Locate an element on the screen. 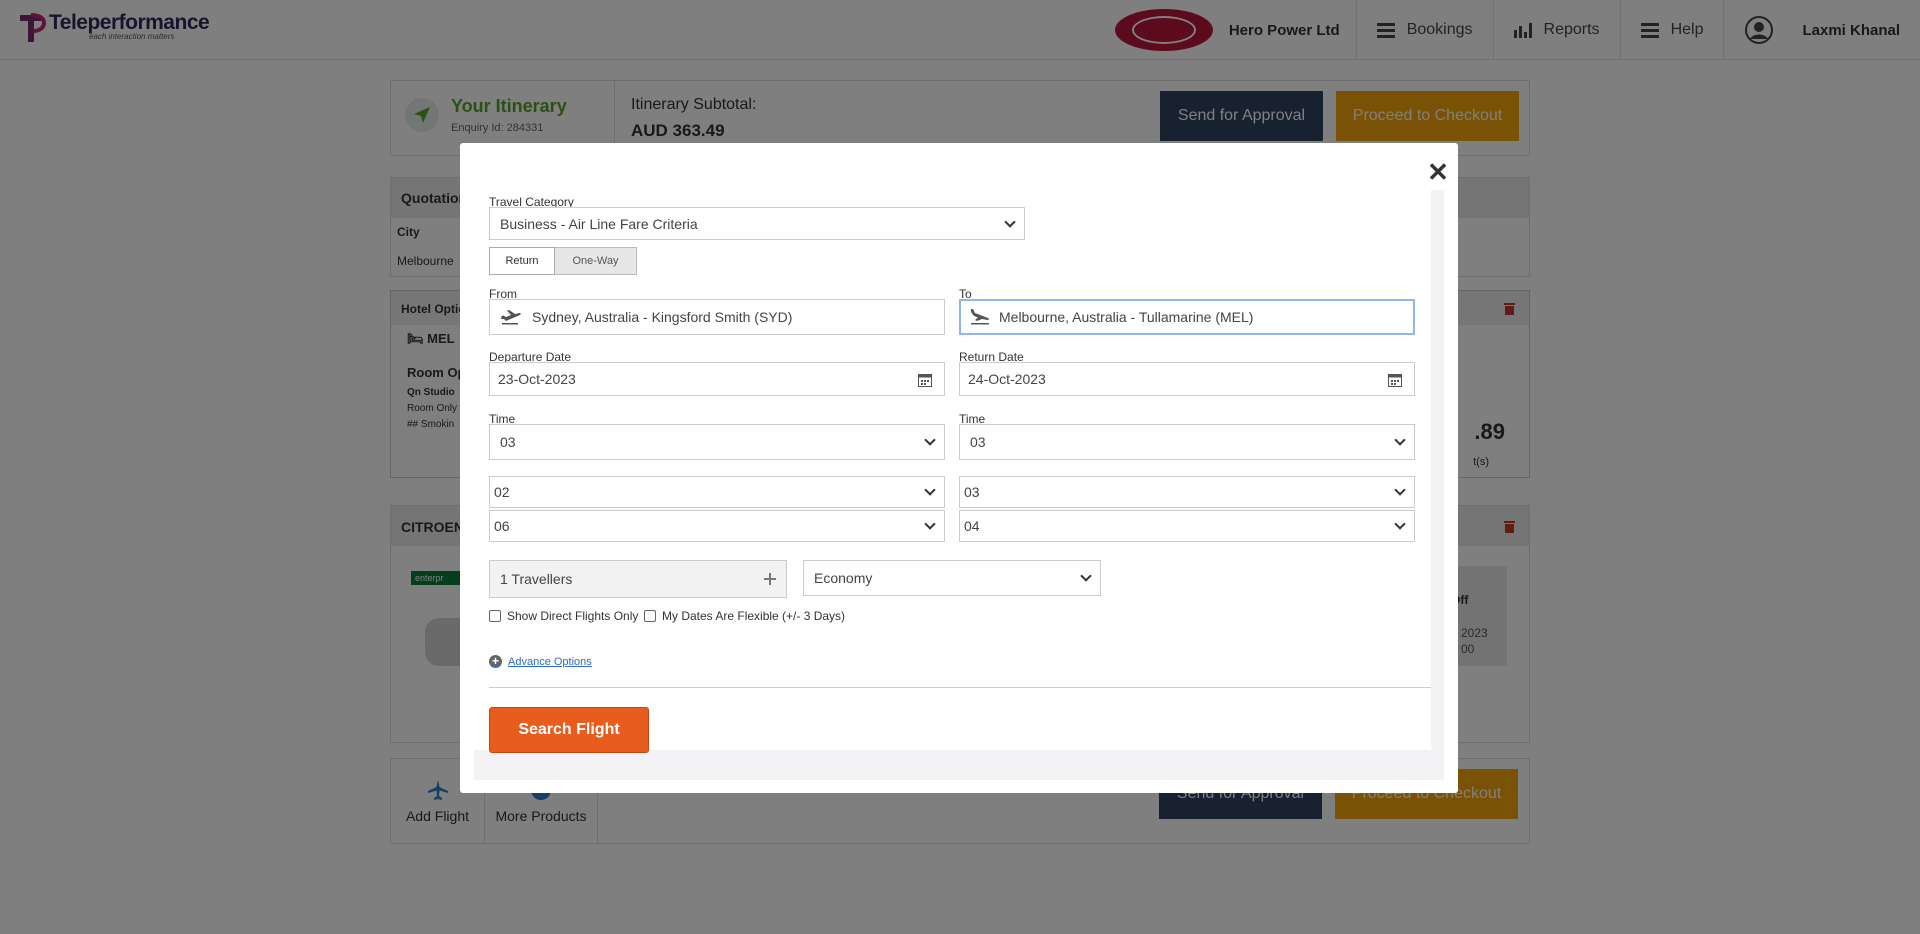 The image size is (1920, 934). plus-icon is located at coordinates (770, 579).